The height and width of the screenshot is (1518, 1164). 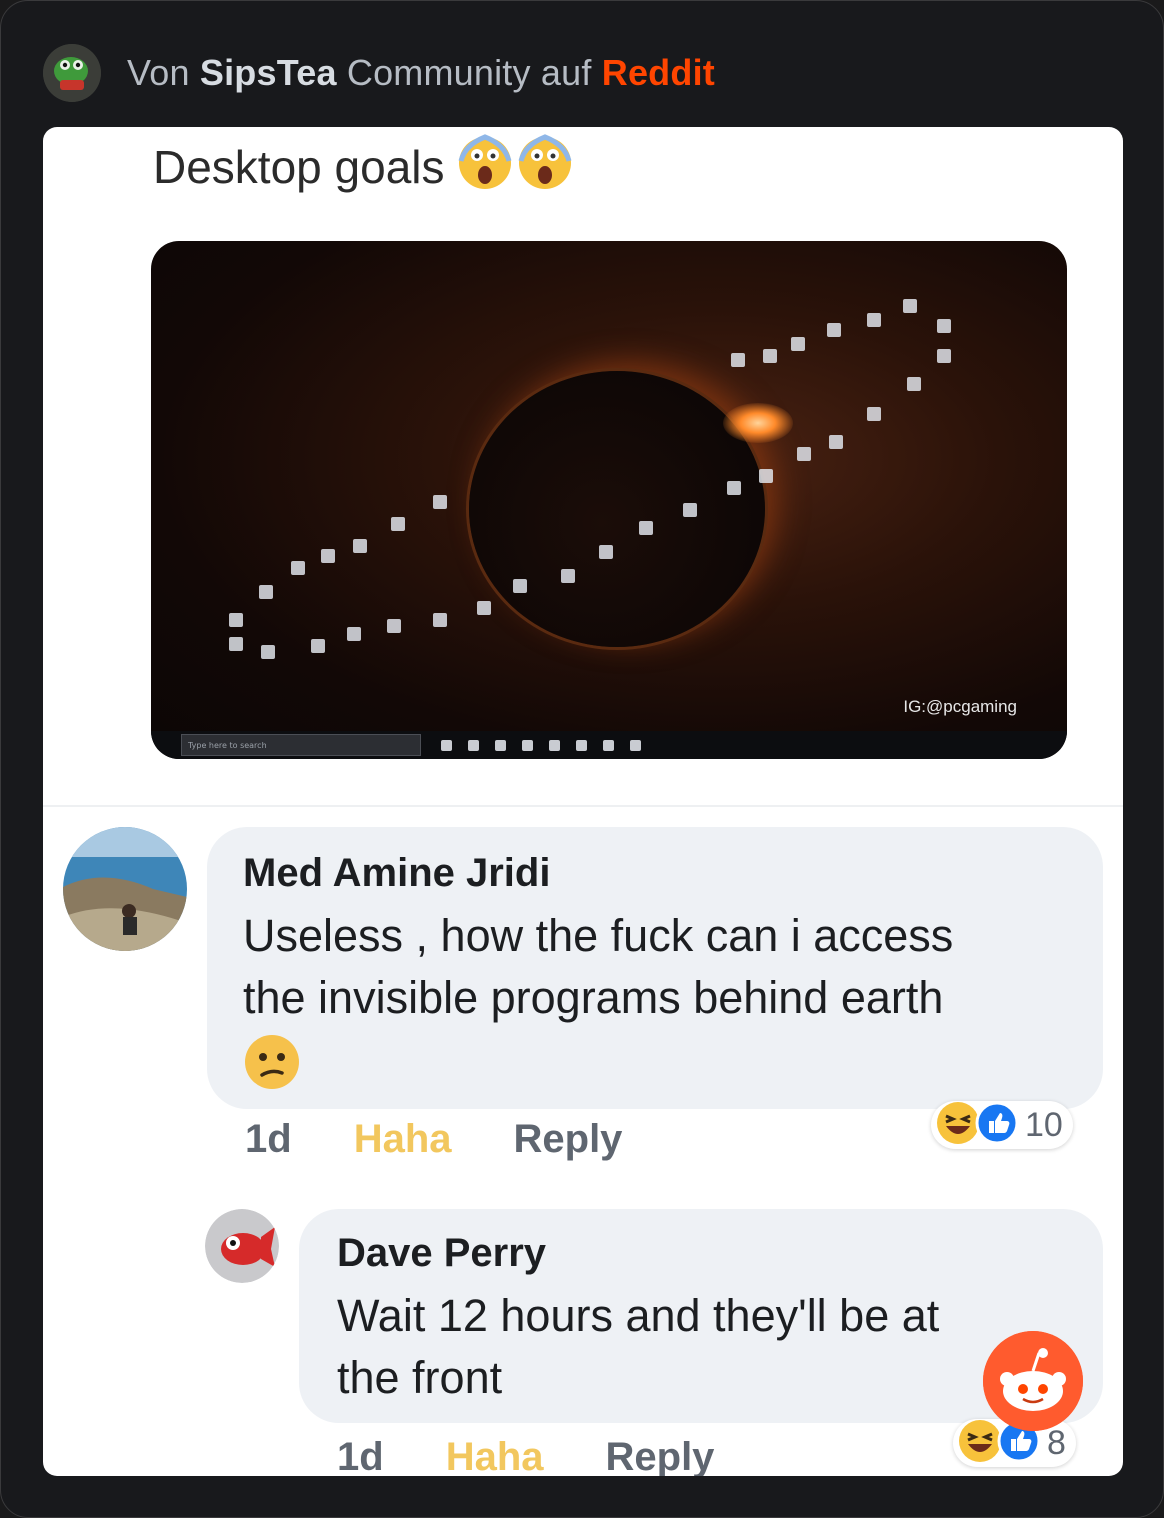 What do you see at coordinates (1044, 1124) in the screenshot?
I see `reaction-count: 10` at bounding box center [1044, 1124].